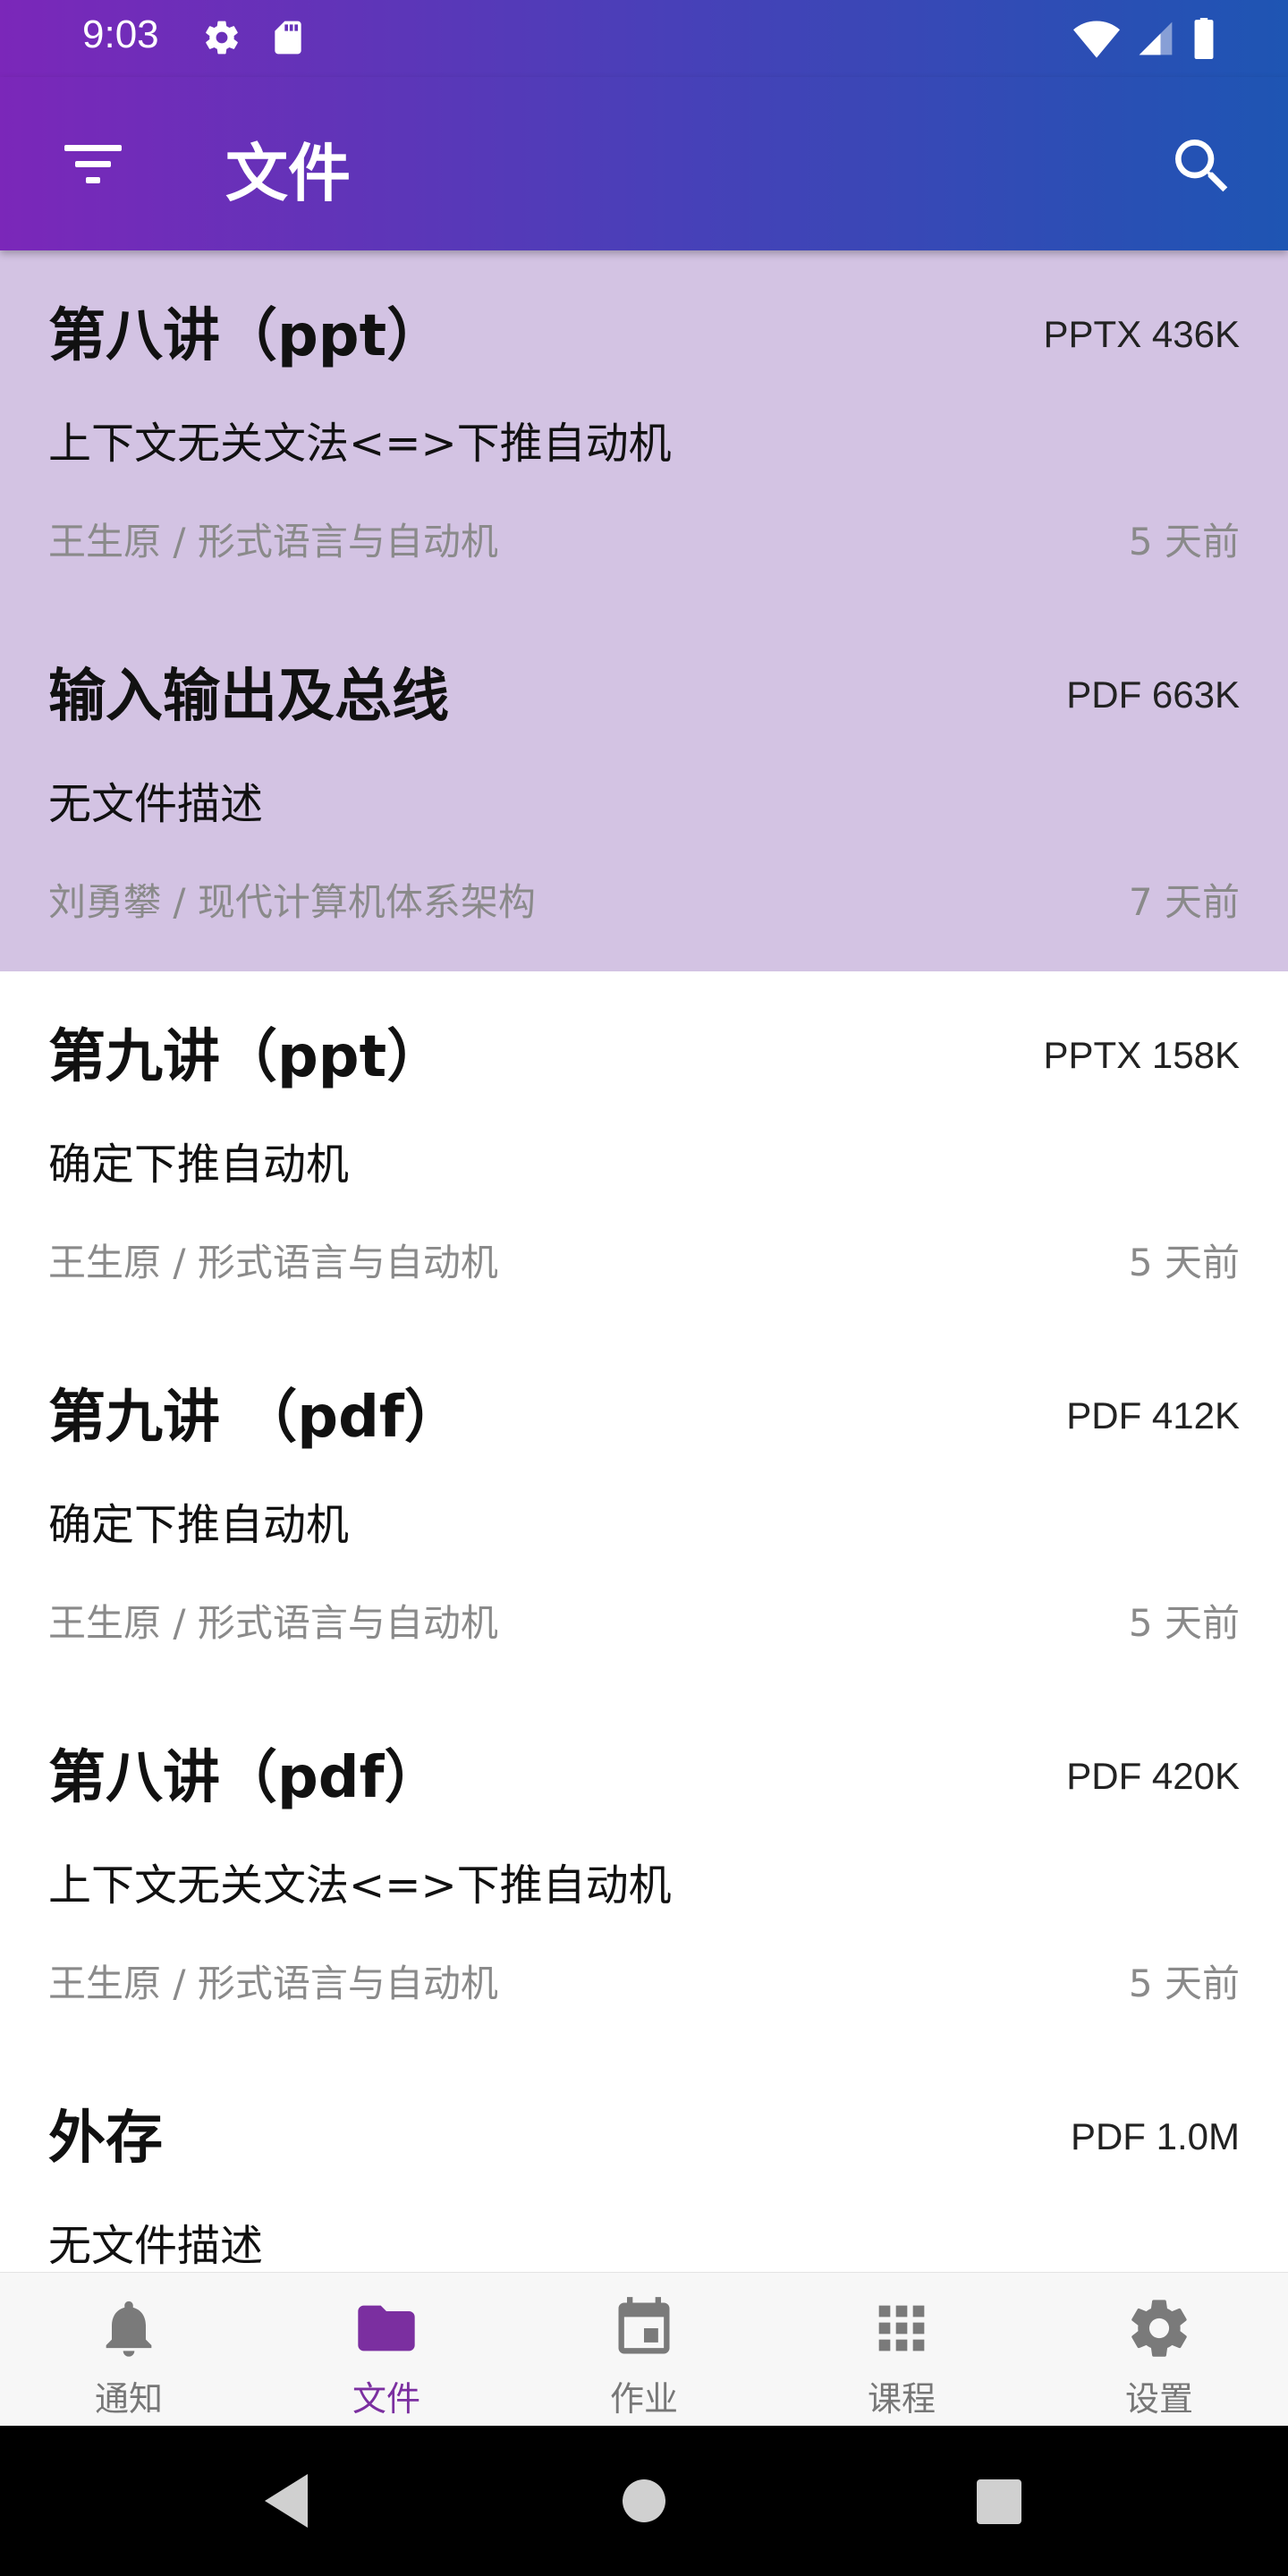 The image size is (1288, 2576). I want to click on wifi-icon, so click(1096, 39).